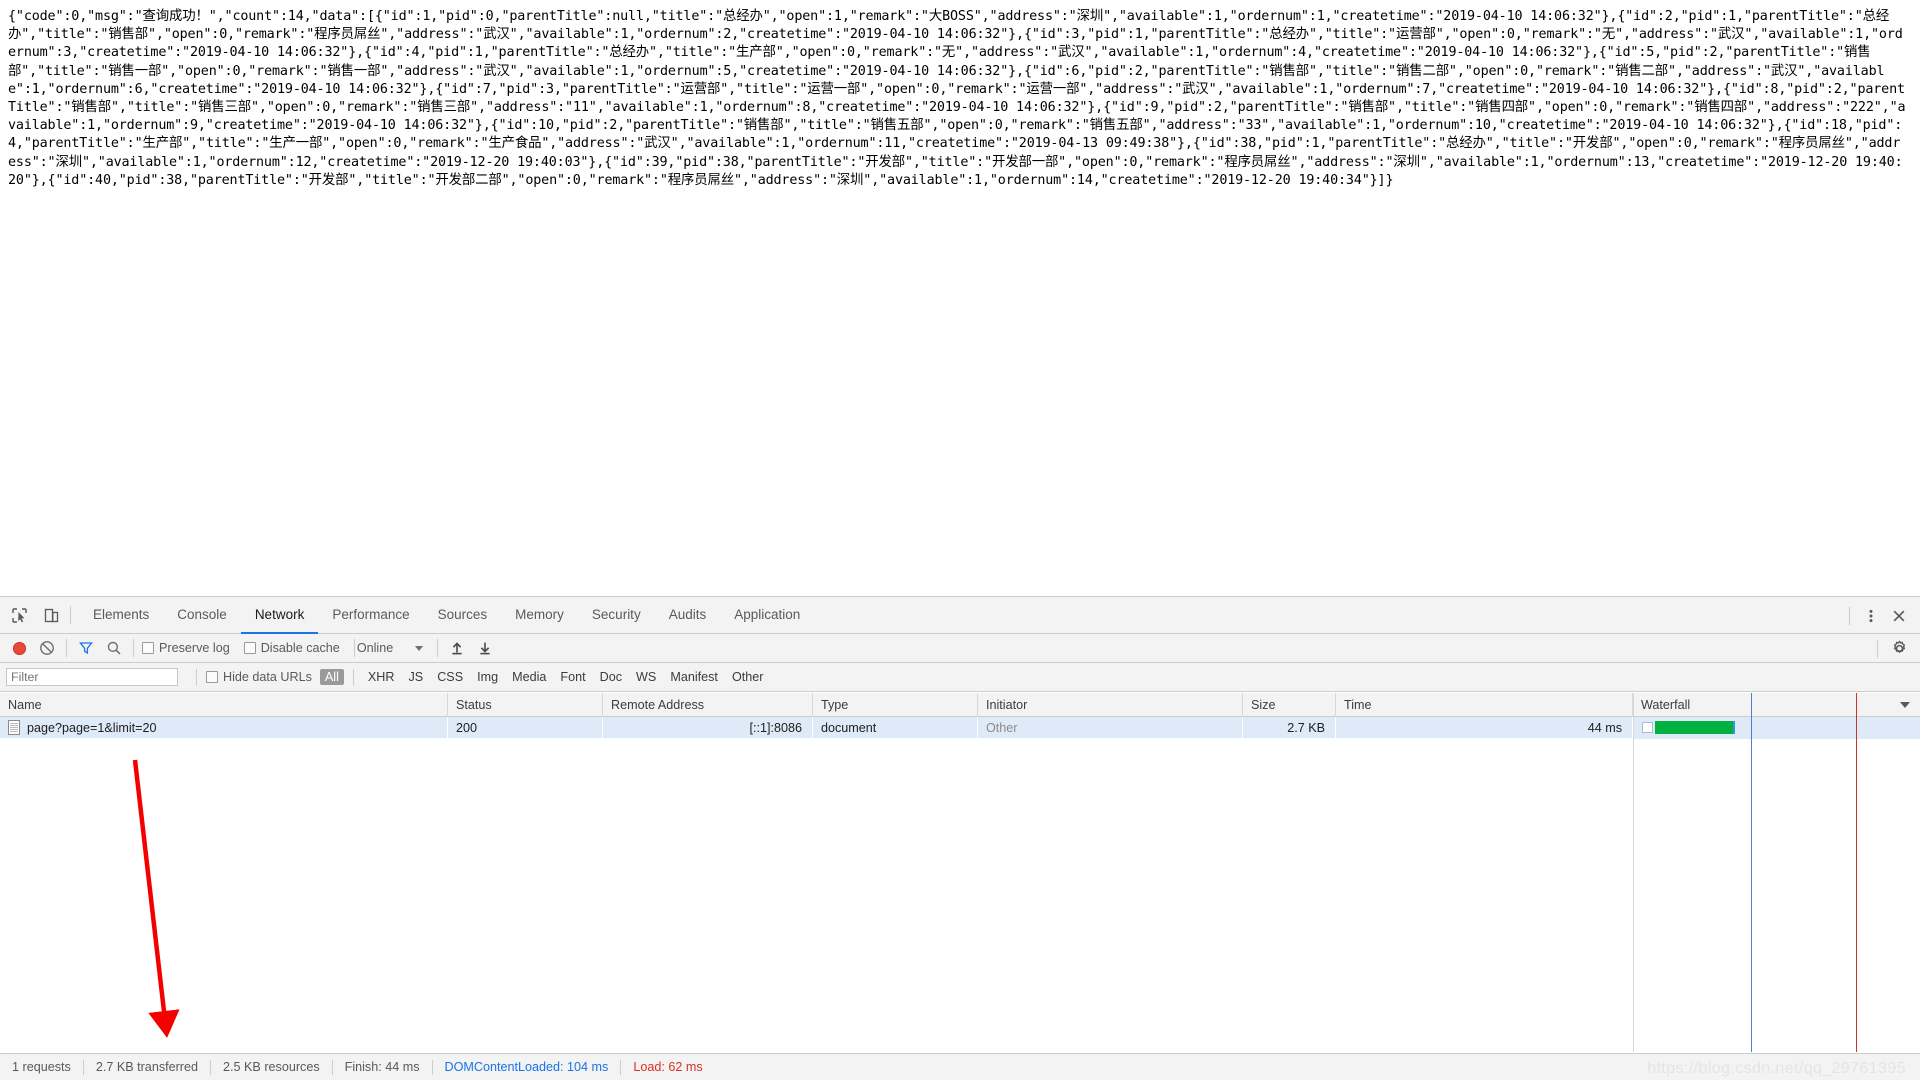 The width and height of the screenshot is (1920, 1080). What do you see at coordinates (92, 727) in the screenshot?
I see `cell-name-text: page?page=1&limit=20` at bounding box center [92, 727].